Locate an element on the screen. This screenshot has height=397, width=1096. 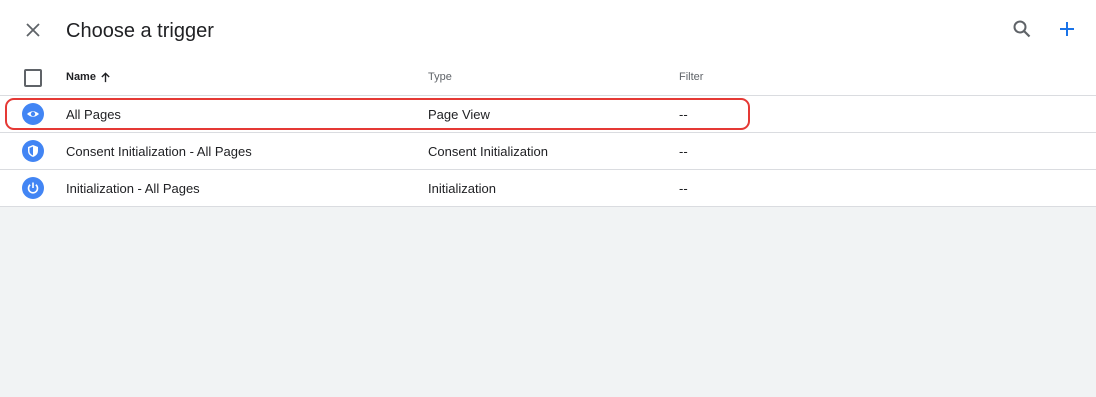
table-header: Name Type Filter is located at coordinates (548, 78).